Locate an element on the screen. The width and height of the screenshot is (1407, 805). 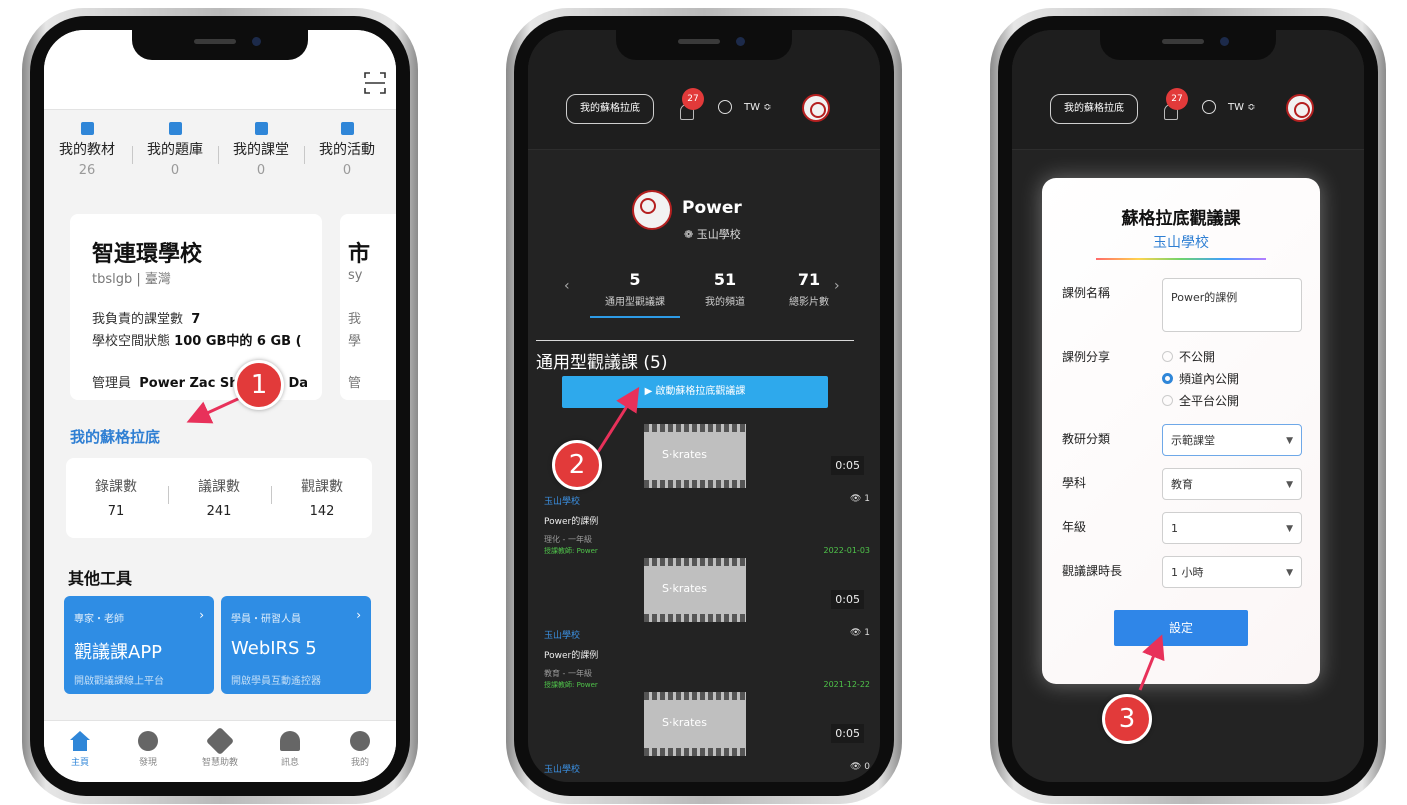
tab-messages: 訊息 is located at coordinates (290, 749).